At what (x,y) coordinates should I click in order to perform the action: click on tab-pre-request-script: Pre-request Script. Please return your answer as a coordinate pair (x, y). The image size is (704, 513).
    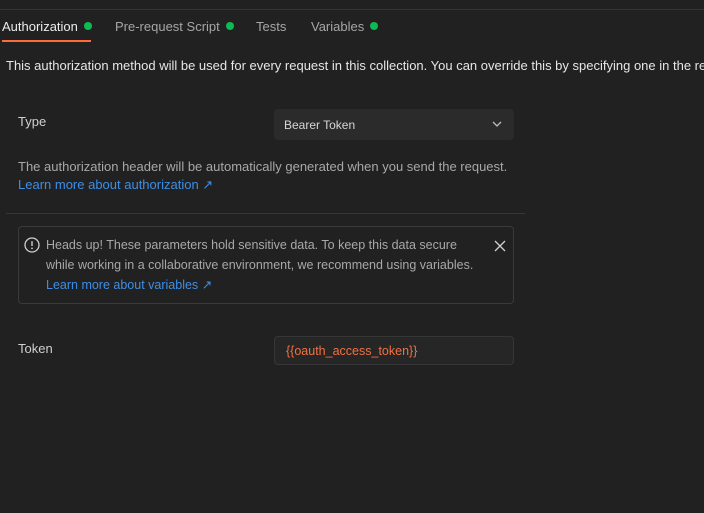
    Looking at the image, I should click on (174, 26).